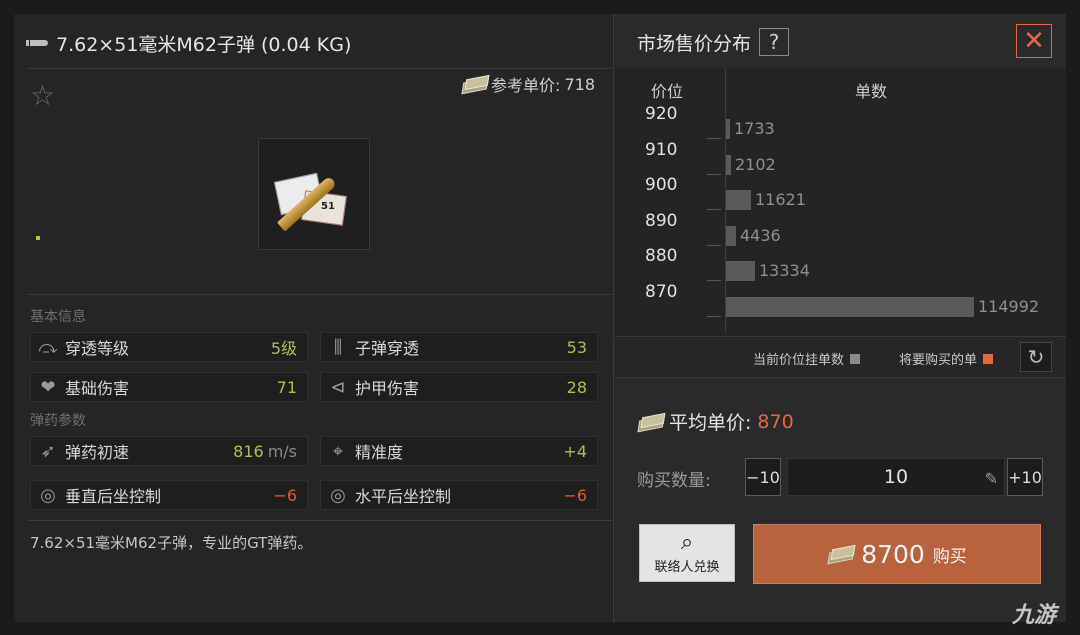 The height and width of the screenshot is (635, 1080). Describe the element at coordinates (37, 43) in the screenshot. I see `bullet-icon` at that location.